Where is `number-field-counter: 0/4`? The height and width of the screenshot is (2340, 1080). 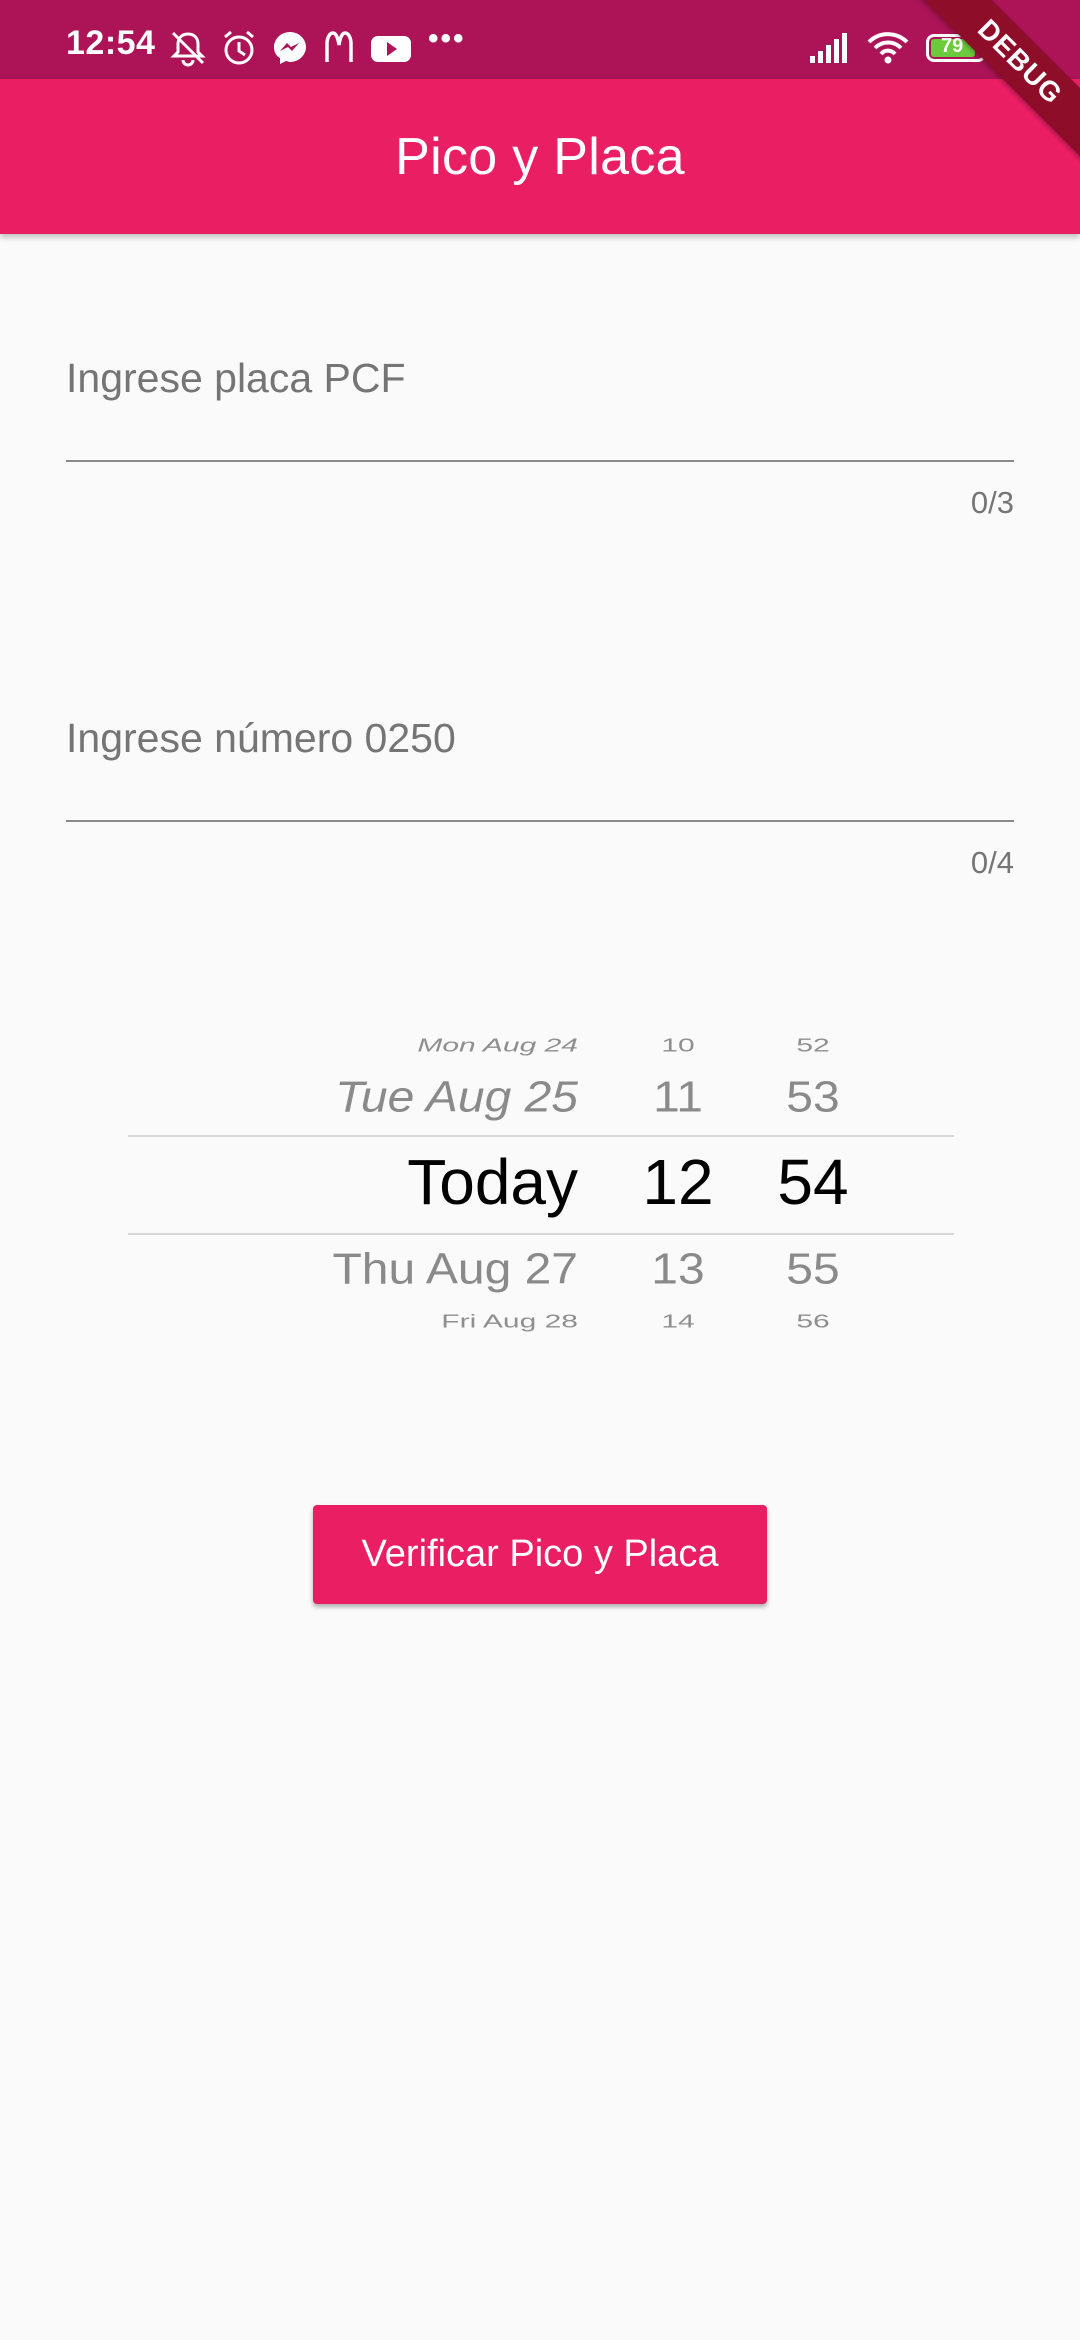 number-field-counter: 0/4 is located at coordinates (992, 862).